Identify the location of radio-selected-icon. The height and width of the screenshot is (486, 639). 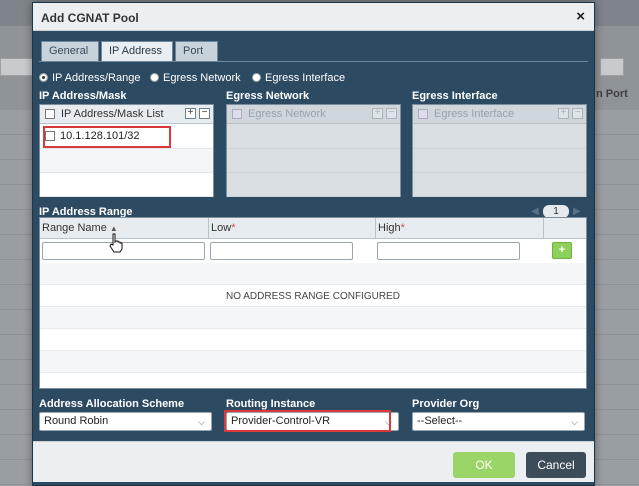
(43, 77).